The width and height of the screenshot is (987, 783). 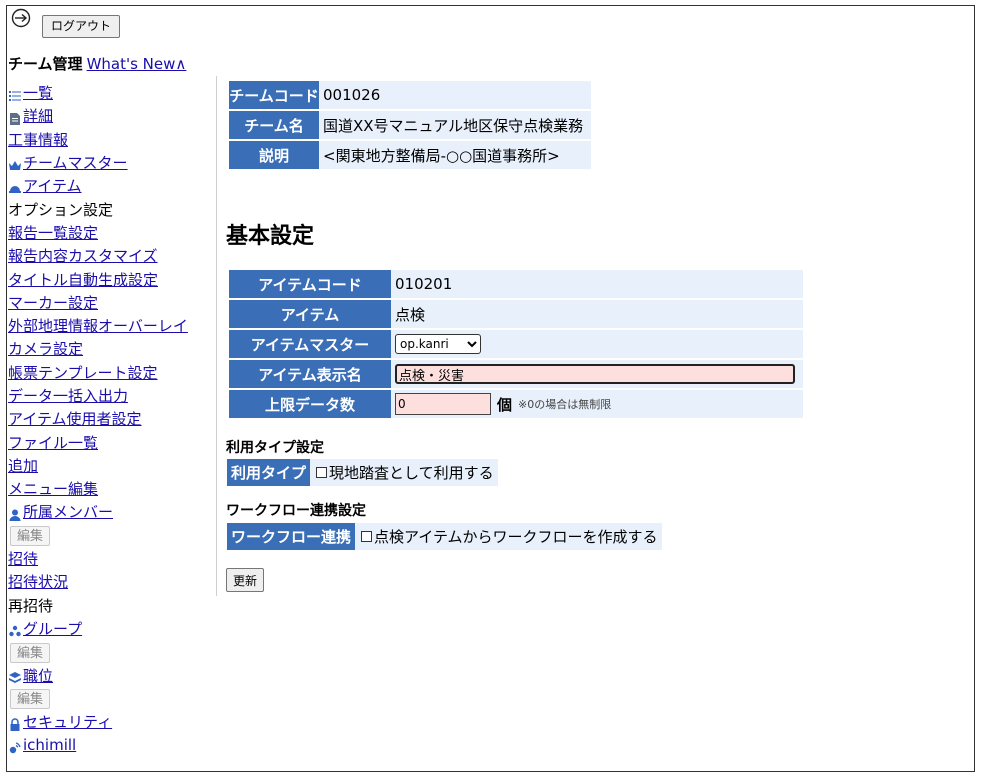 I want to click on crown-icon, so click(x=15, y=164).